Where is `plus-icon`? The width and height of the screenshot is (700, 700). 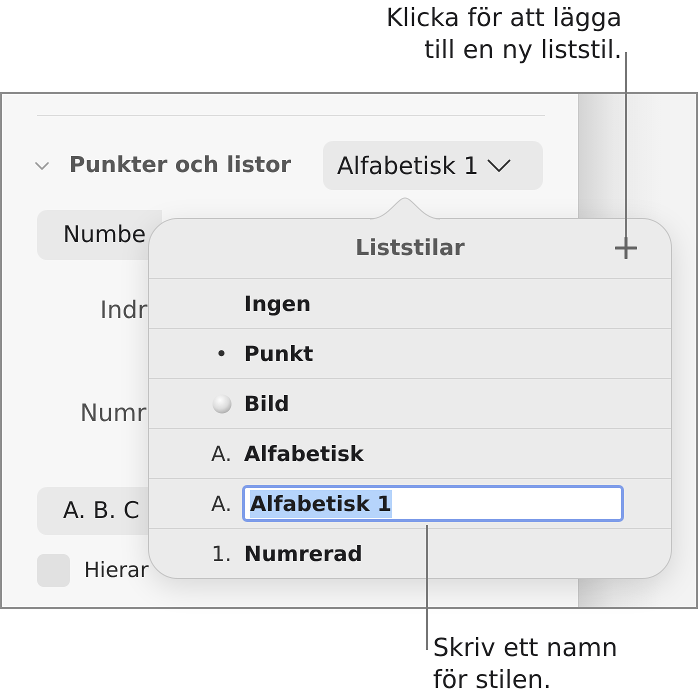
plus-icon is located at coordinates (626, 248).